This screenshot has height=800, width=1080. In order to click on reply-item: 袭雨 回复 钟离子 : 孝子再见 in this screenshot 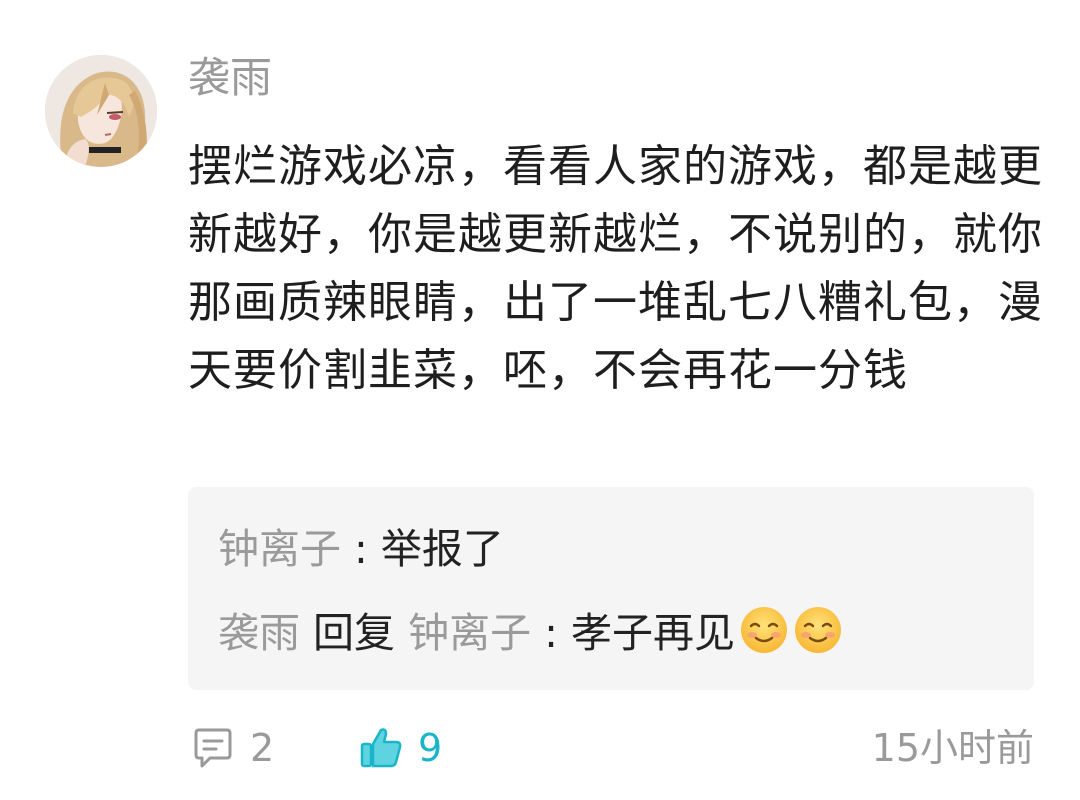, I will do `click(530, 633)`.